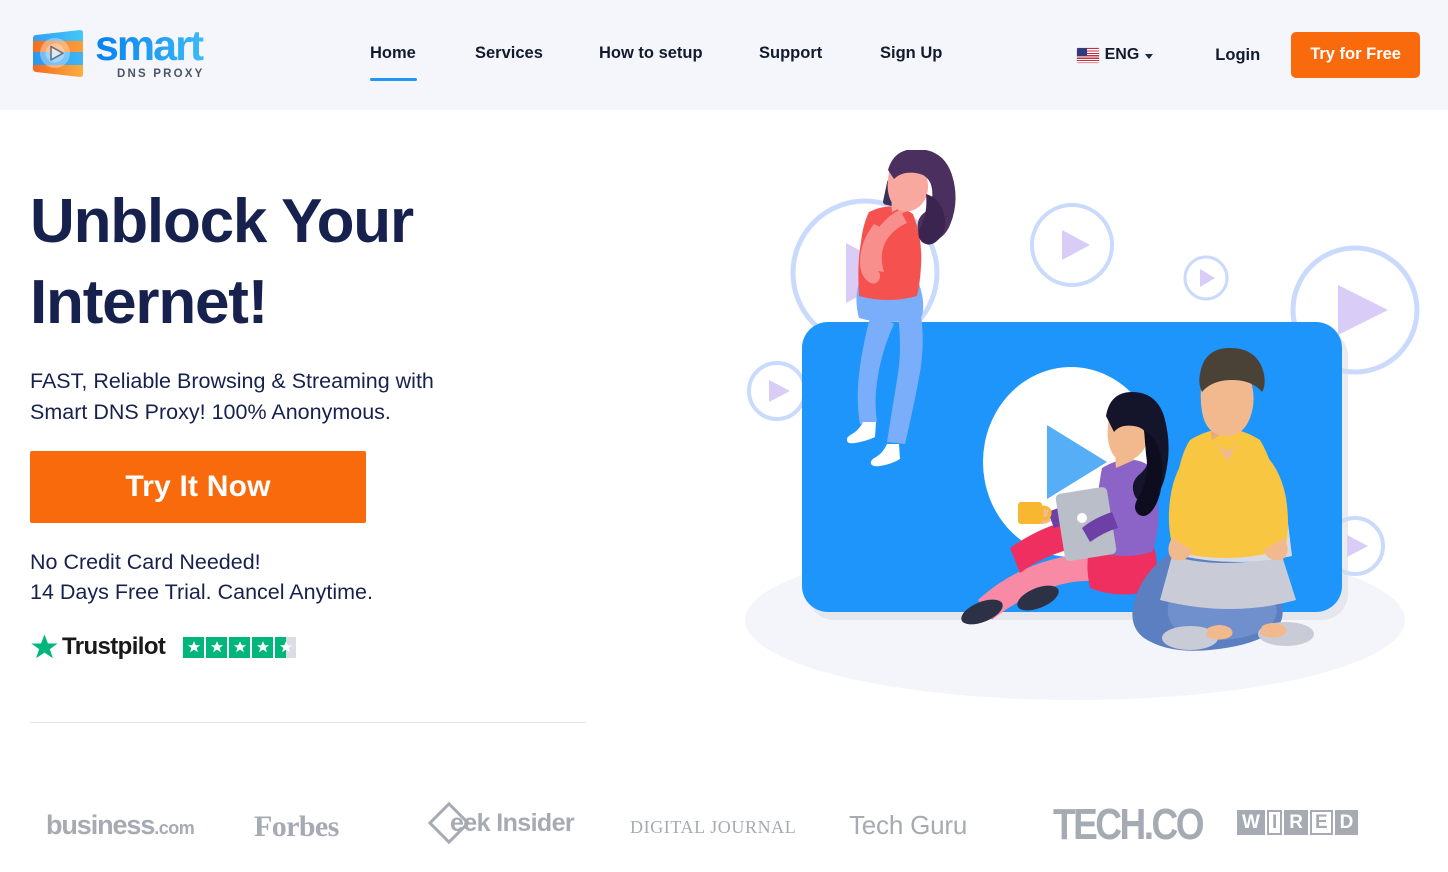 This screenshot has height=872, width=1448. I want to click on press-logo-business-com: business.com, so click(120, 825).